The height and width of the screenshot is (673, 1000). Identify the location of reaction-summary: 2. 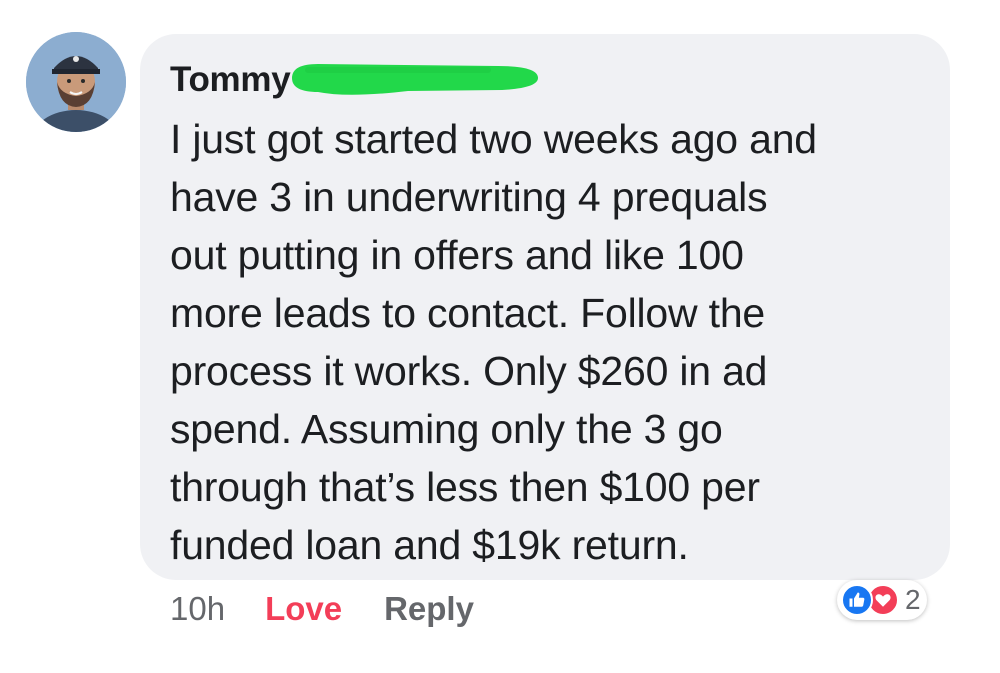
(882, 600).